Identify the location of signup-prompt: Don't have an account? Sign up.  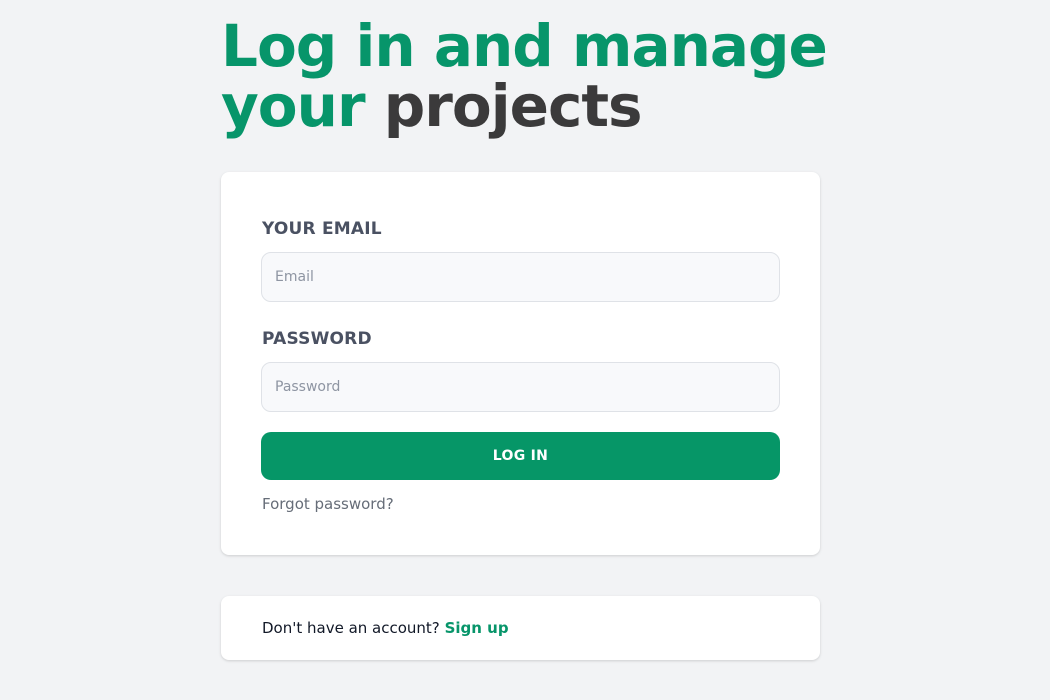
(385, 628).